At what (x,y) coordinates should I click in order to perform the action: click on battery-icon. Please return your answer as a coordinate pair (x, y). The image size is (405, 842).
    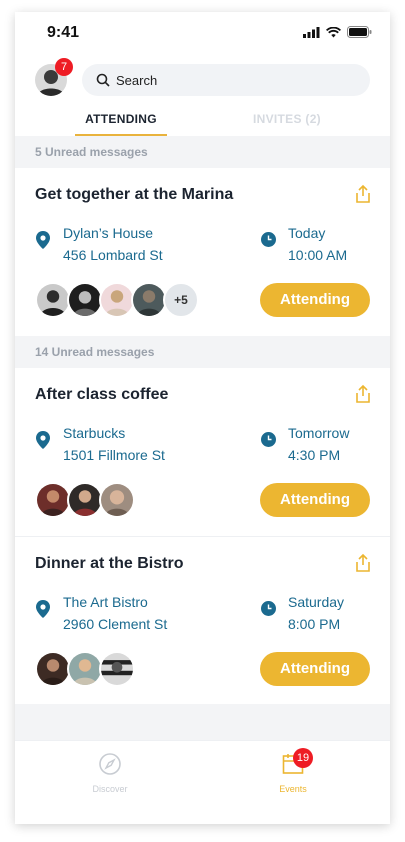
    Looking at the image, I should click on (359, 32).